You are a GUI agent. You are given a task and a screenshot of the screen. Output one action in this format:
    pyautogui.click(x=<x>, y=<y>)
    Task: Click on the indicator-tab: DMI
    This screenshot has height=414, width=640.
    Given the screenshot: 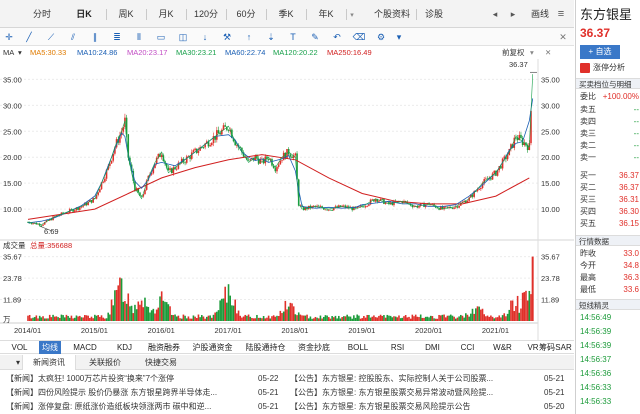 What is the action you would take?
    pyautogui.click(x=432, y=347)
    